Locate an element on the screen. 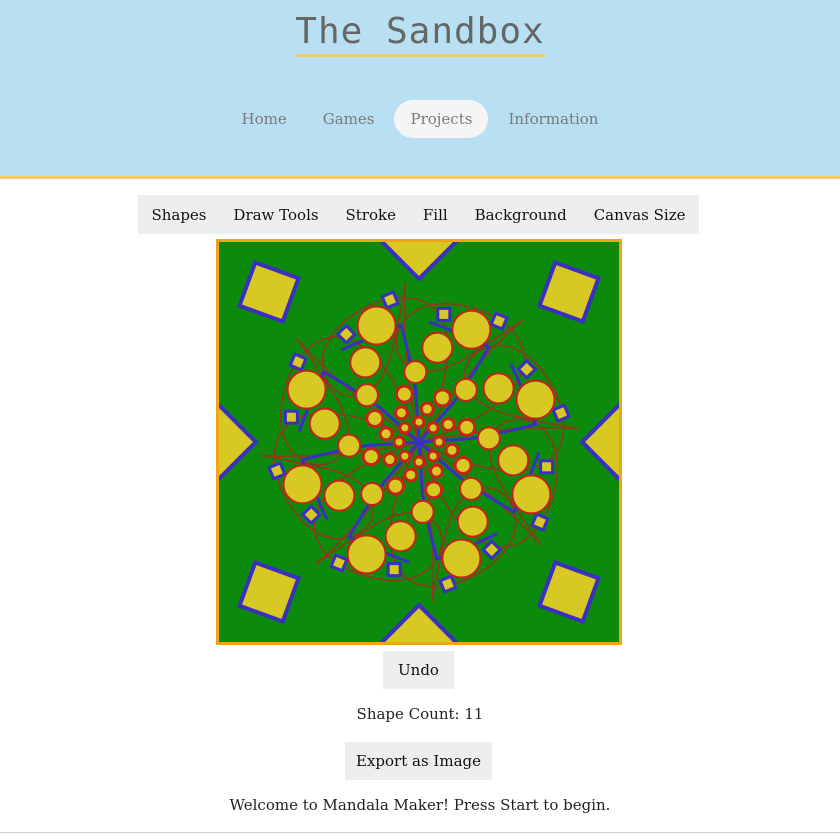 Image resolution: width=840 pixels, height=840 pixels. footer-divider is located at coordinates (420, 832).